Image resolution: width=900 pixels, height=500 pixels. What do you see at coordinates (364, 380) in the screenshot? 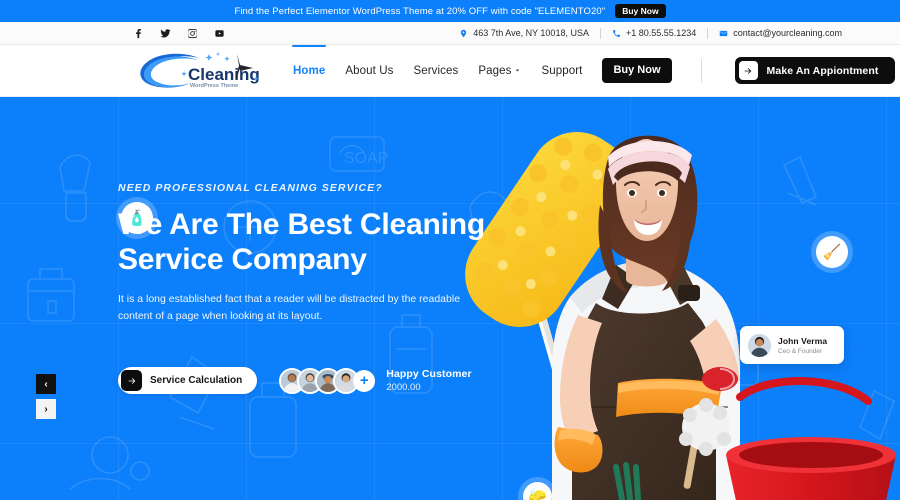
I see `more-customers-badge: +` at bounding box center [364, 380].